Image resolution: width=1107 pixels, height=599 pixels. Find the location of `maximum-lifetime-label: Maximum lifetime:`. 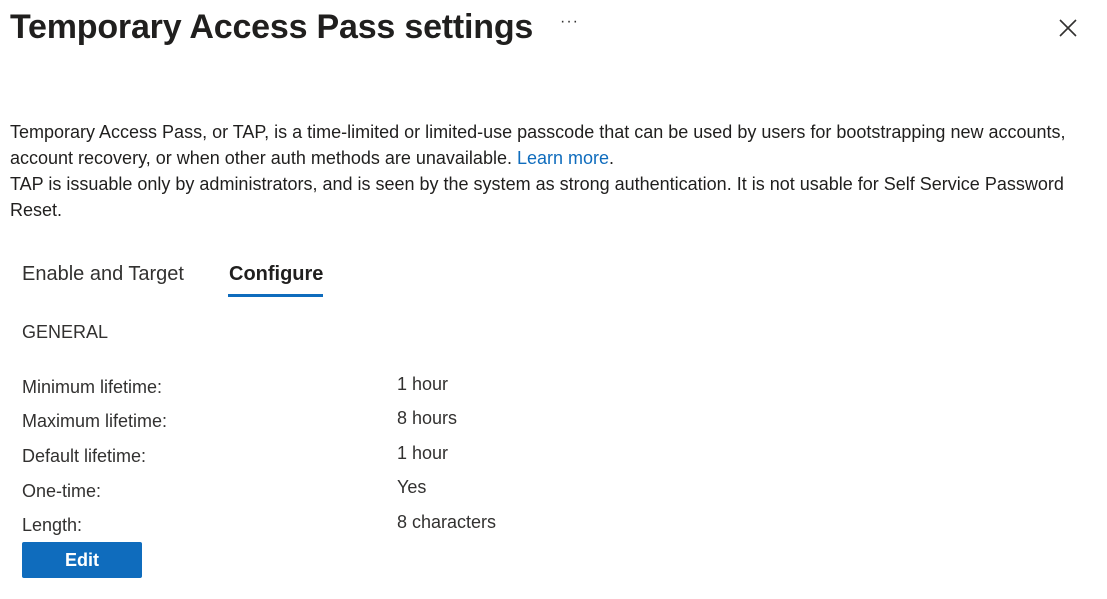

maximum-lifetime-label: Maximum lifetime: is located at coordinates (95, 421).